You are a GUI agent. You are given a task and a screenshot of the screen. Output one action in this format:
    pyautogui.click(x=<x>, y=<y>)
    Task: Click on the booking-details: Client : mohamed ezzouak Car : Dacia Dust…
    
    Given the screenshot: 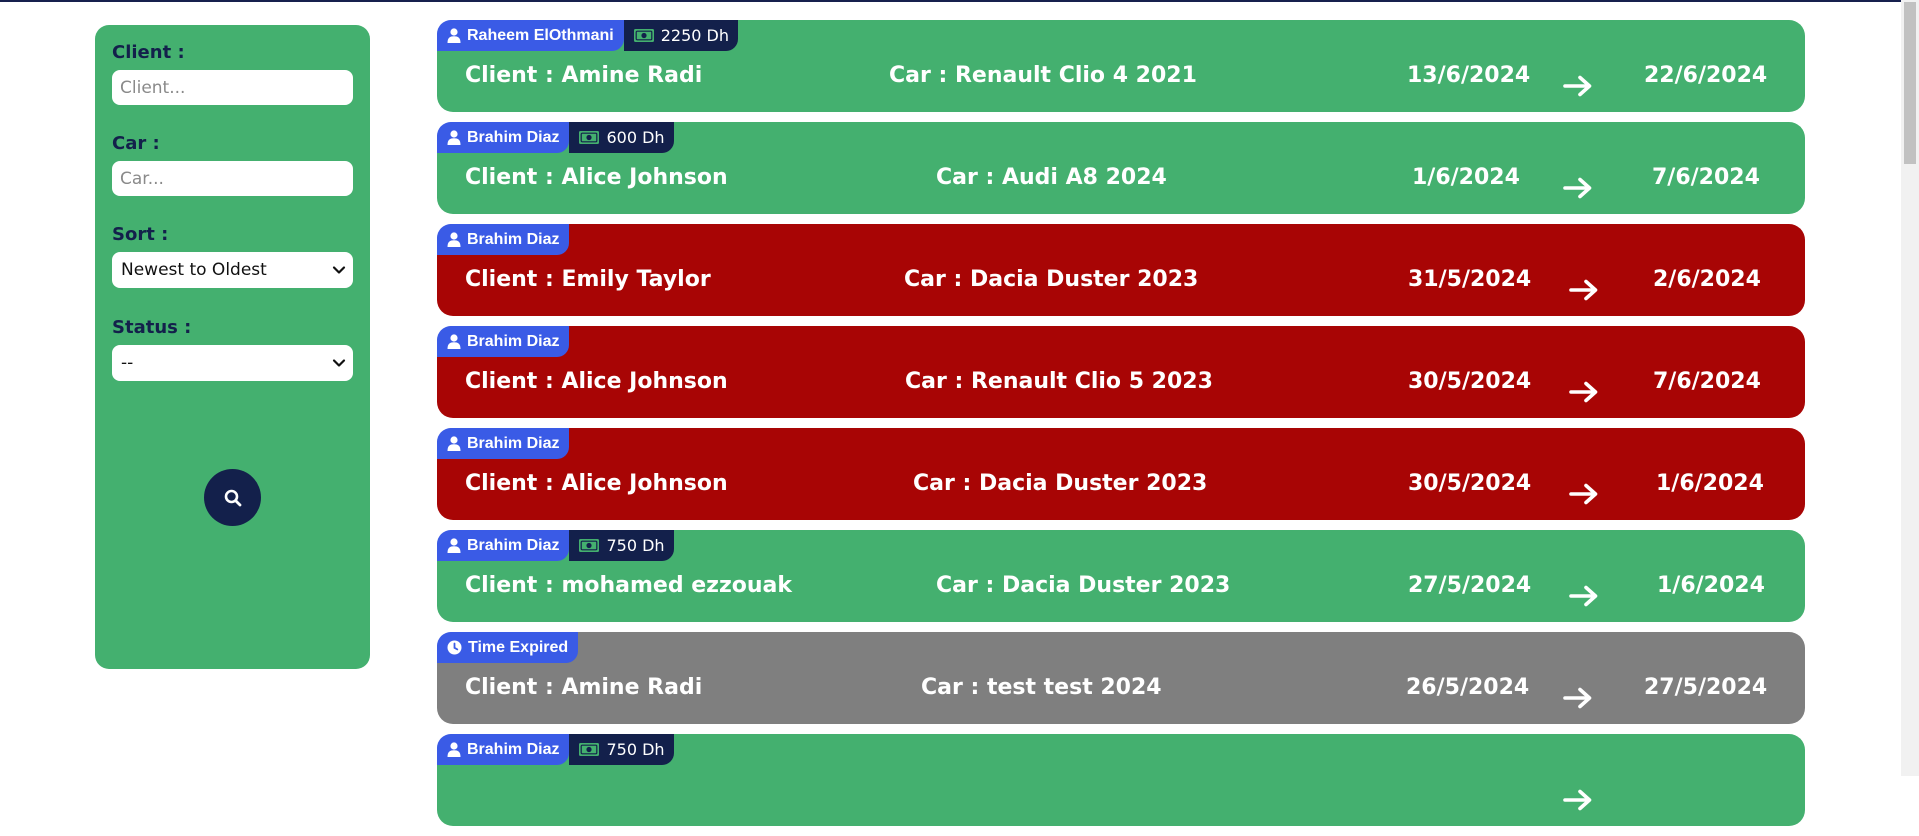 What is the action you would take?
    pyautogui.click(x=1121, y=586)
    